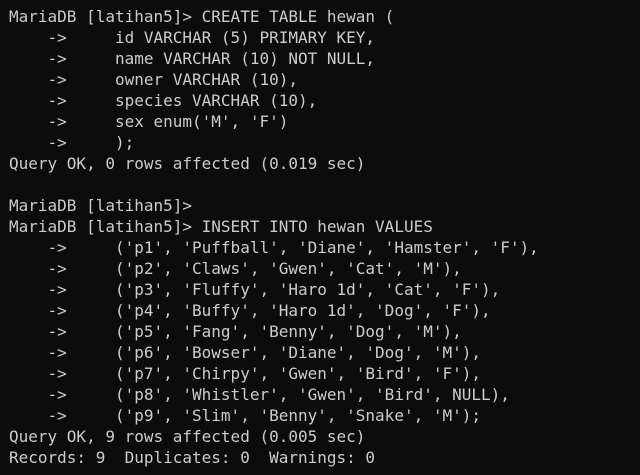 The width and height of the screenshot is (640, 475). I want to click on records-summary-line: Records: 9 Duplicates: 0 Warnings: 0, so click(192, 457).